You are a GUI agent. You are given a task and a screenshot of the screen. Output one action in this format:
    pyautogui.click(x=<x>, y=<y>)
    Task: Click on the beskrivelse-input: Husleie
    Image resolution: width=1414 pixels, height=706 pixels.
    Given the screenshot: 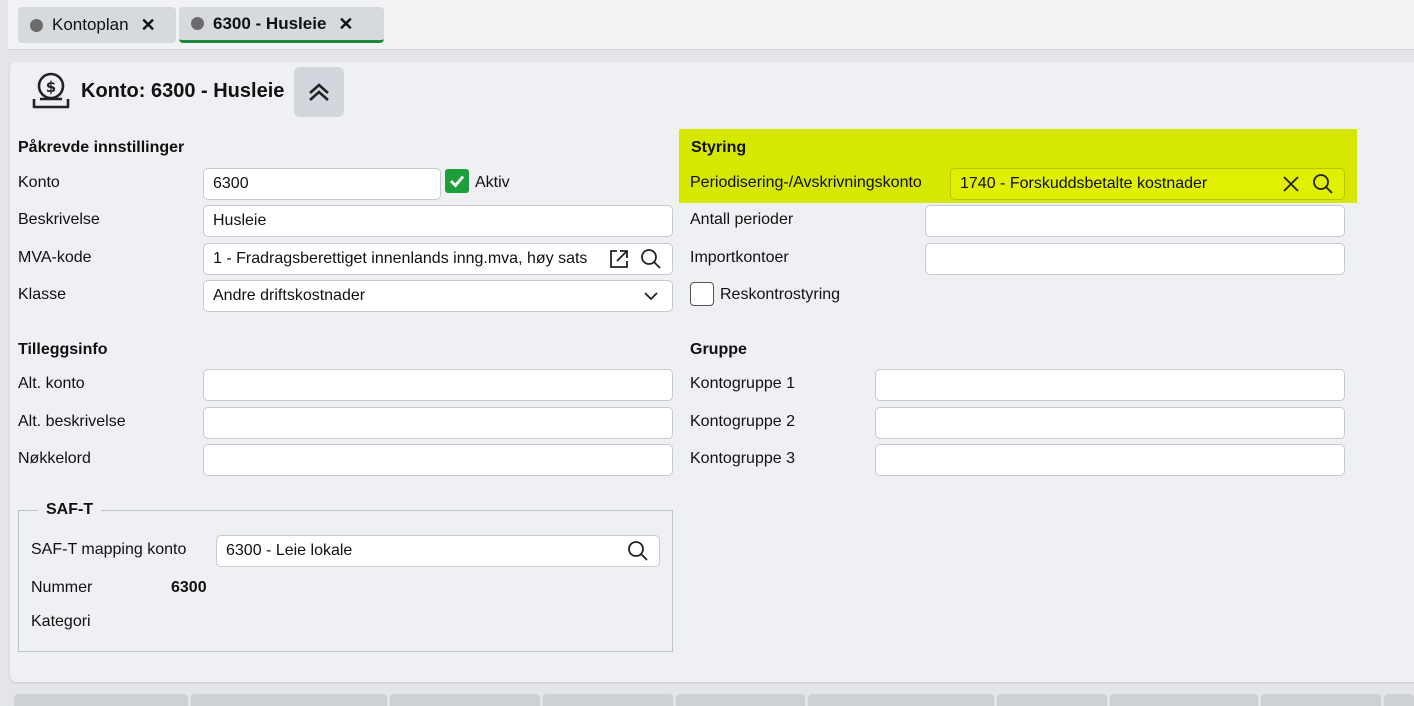 What is the action you would take?
    pyautogui.click(x=438, y=221)
    